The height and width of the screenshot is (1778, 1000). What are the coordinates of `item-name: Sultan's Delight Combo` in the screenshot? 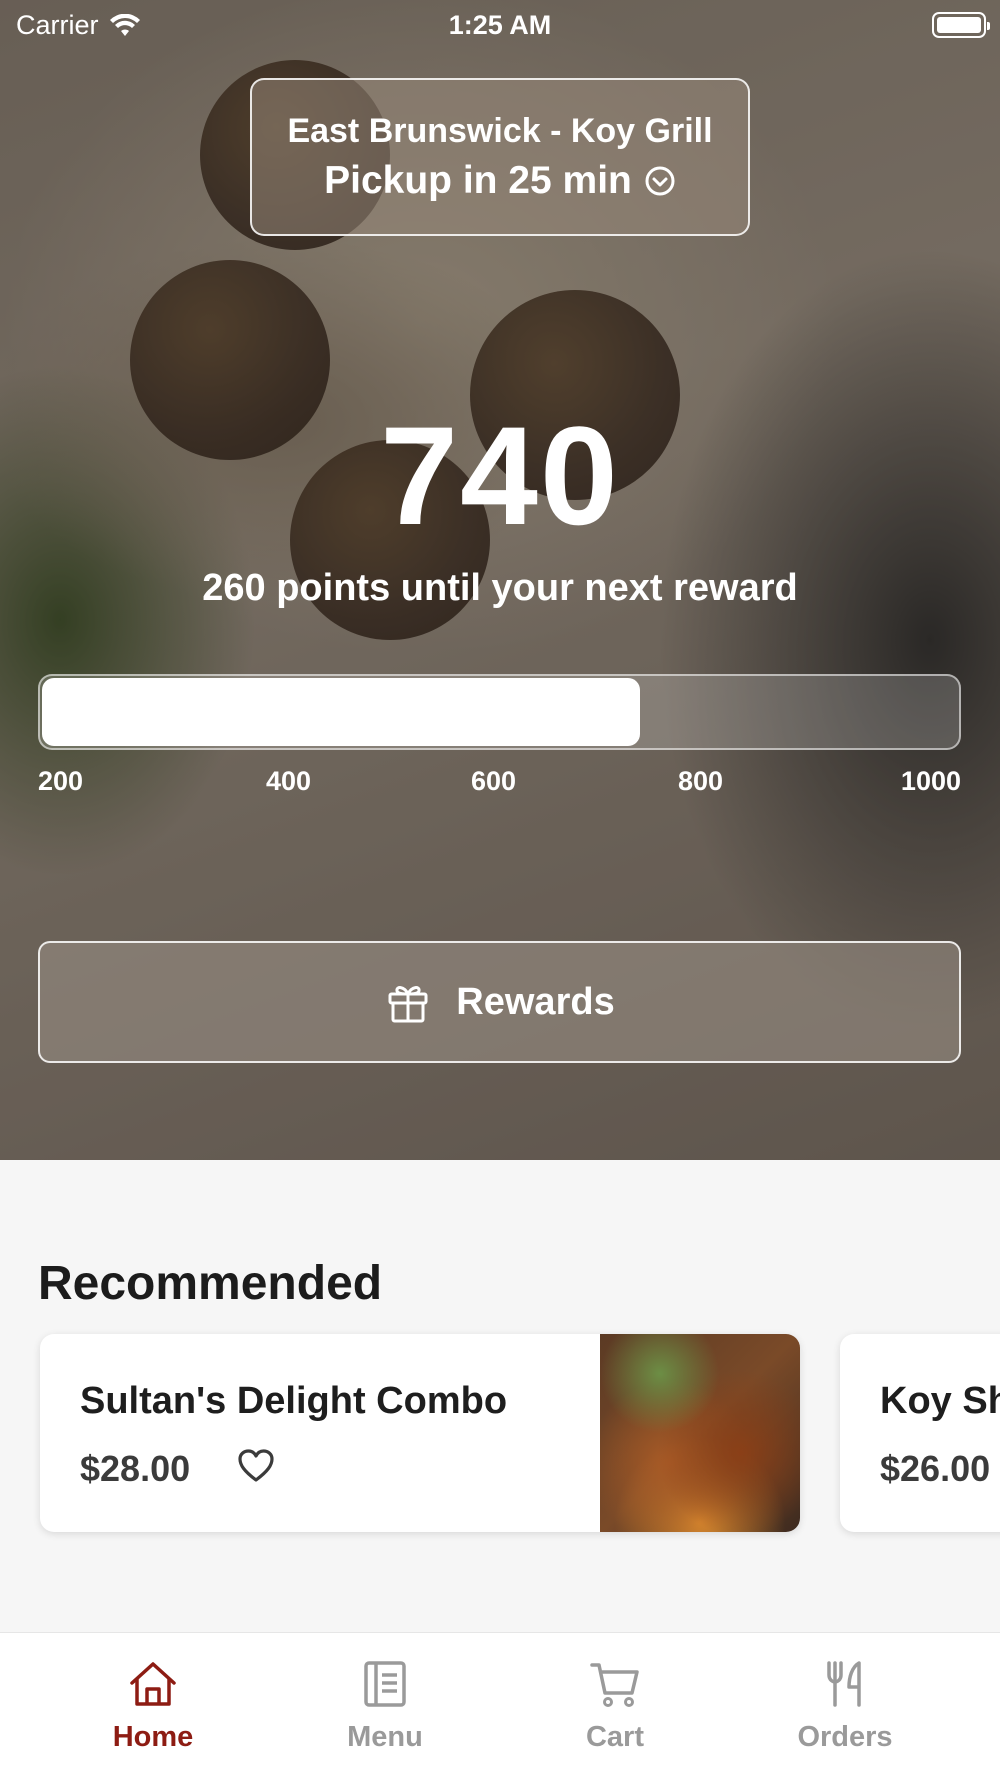 It's located at (294, 1401).